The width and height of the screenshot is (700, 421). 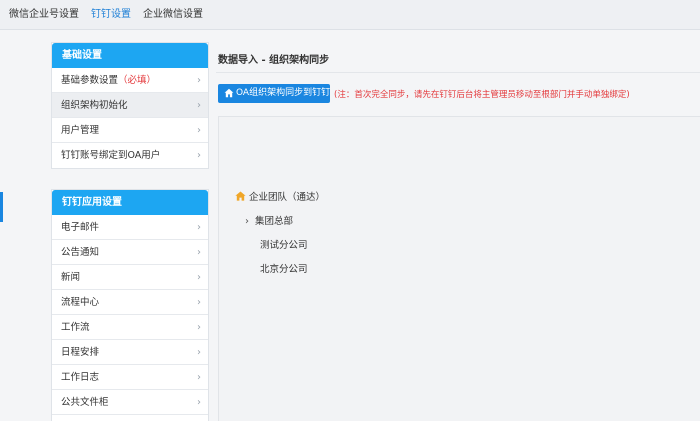 I want to click on sidebar-item-label: 基础参数设置, so click(x=90, y=80).